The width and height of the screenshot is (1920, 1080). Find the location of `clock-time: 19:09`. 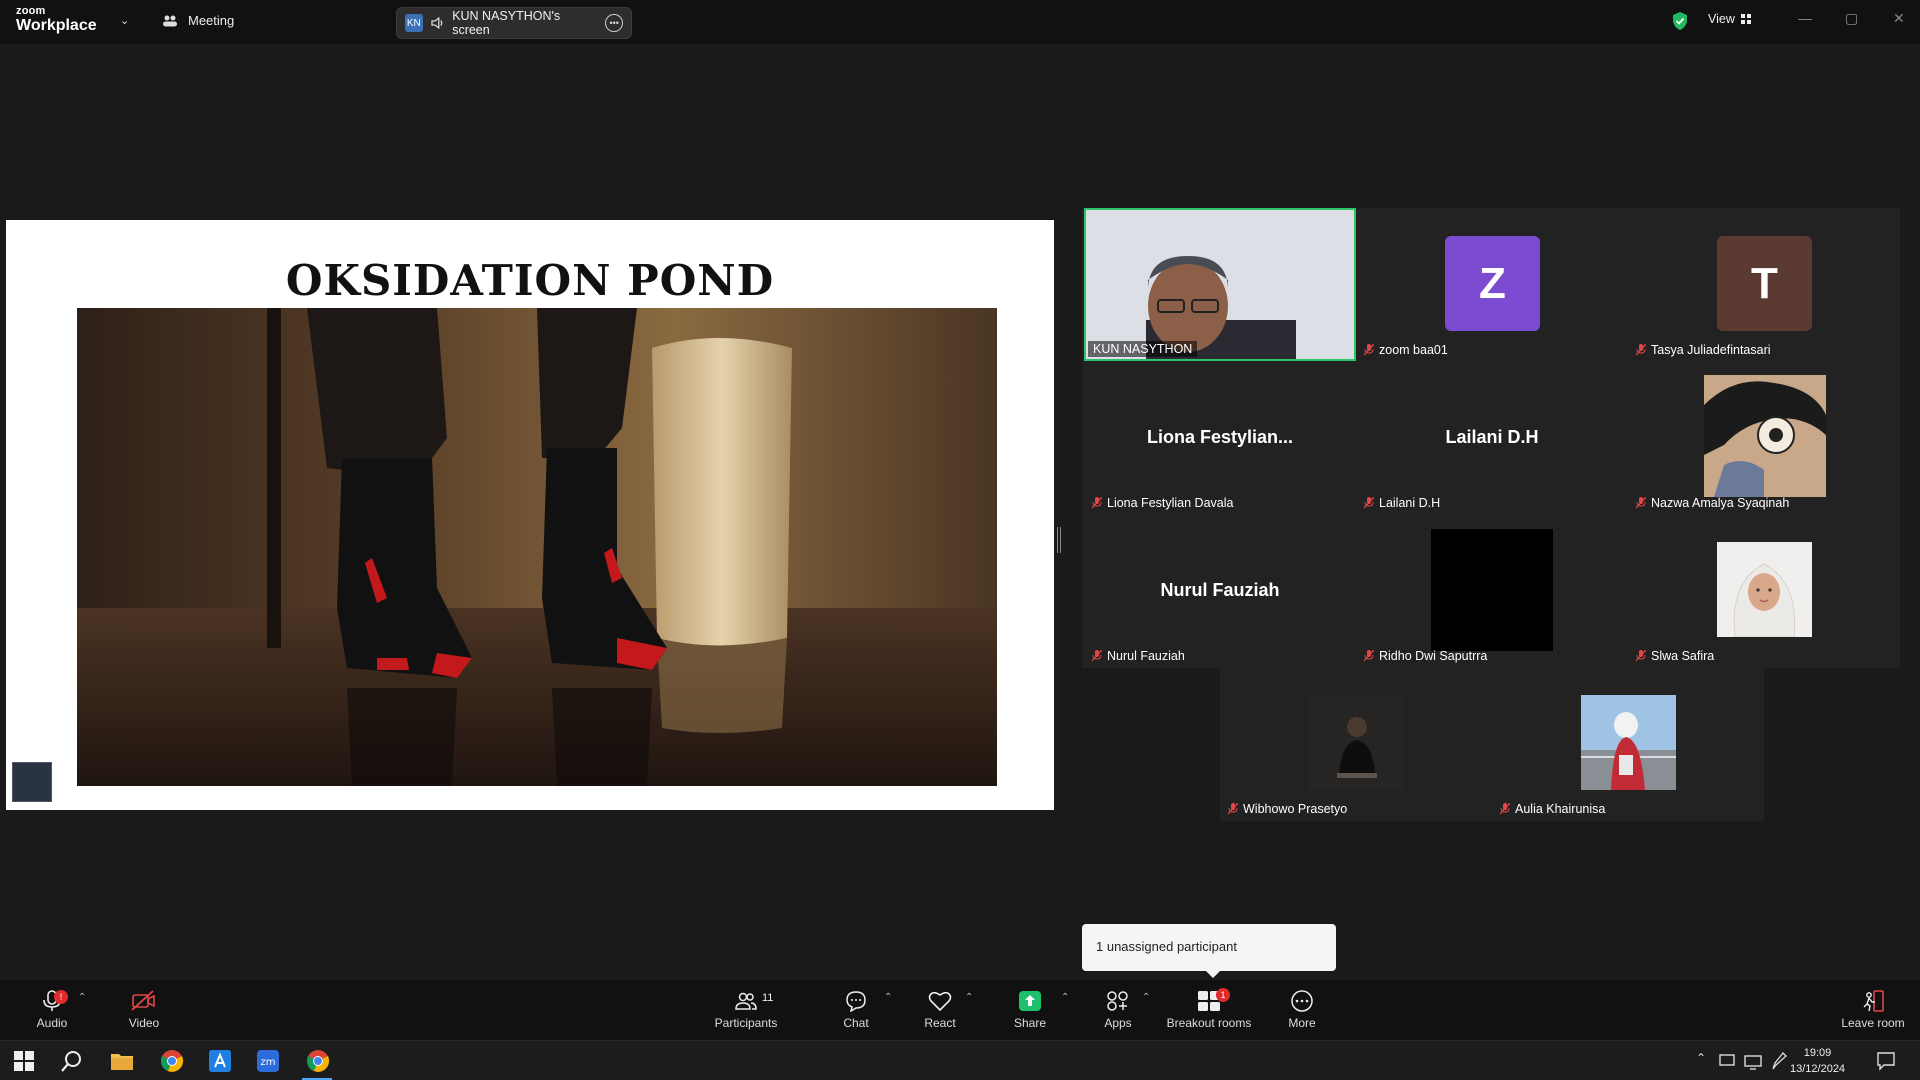

clock-time: 19:09 is located at coordinates (1817, 1053).